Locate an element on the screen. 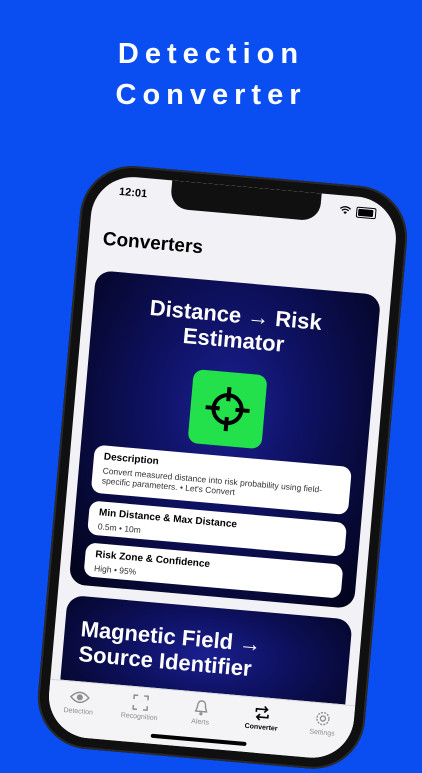  tab-converter: Converter is located at coordinates (262, 718).